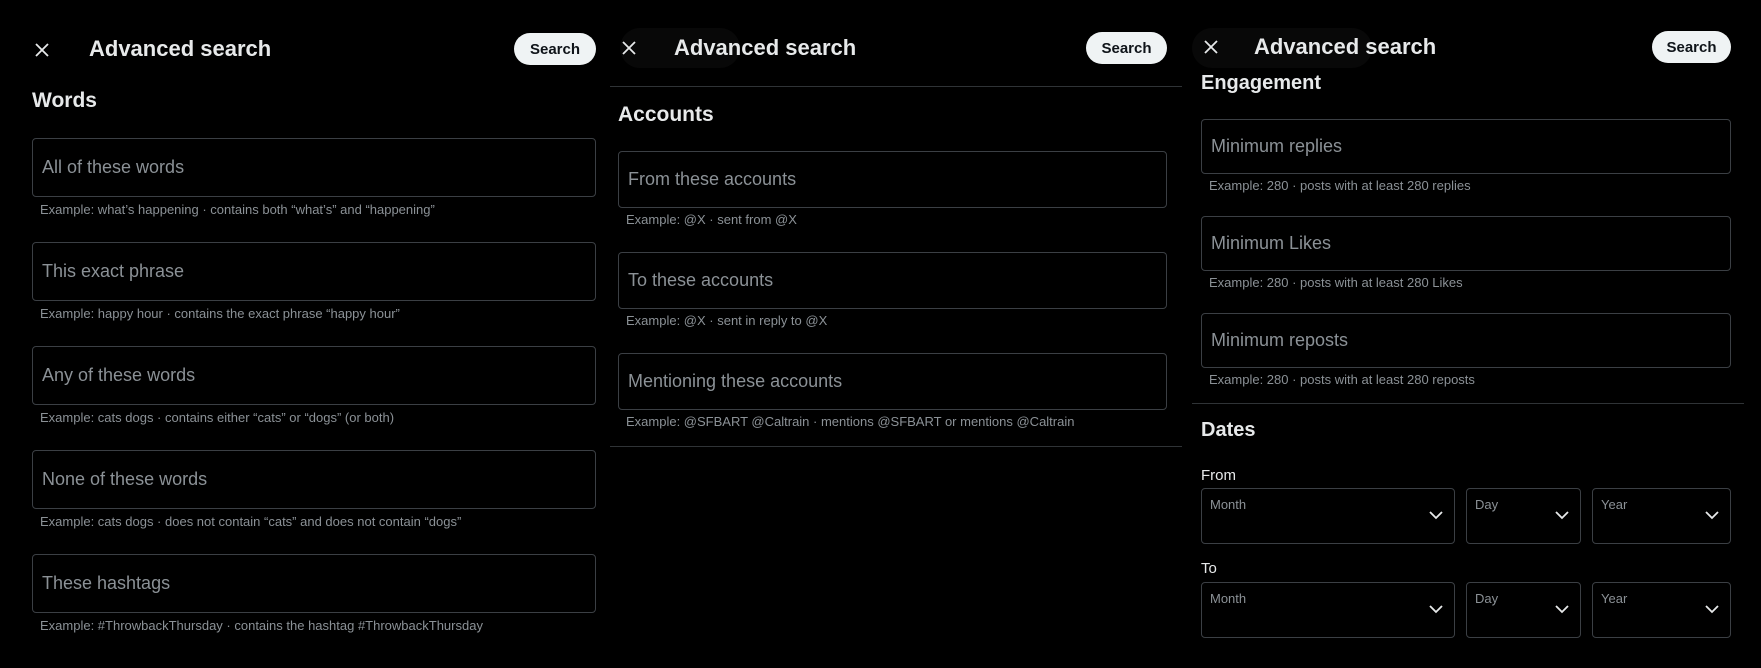  I want to click on hashtags-input: These hashtags, so click(314, 583).